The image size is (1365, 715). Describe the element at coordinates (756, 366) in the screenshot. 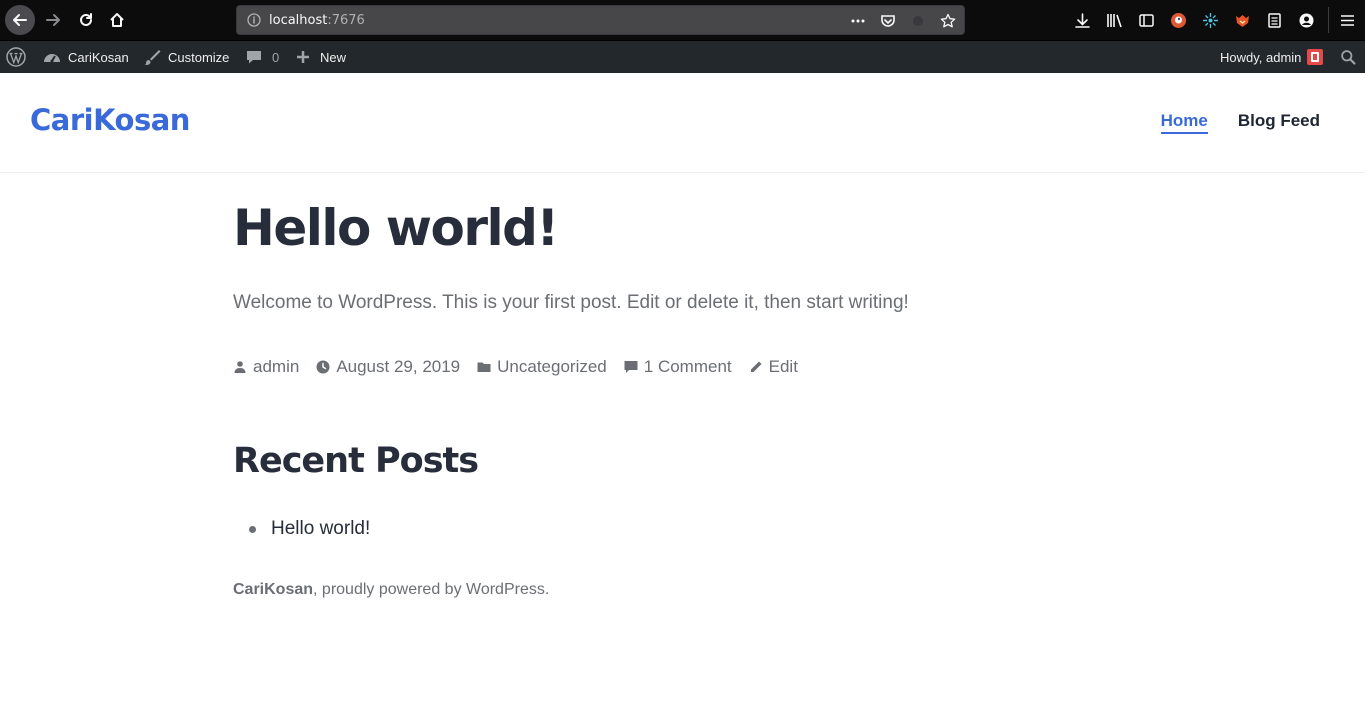

I see `pencil-icon` at that location.